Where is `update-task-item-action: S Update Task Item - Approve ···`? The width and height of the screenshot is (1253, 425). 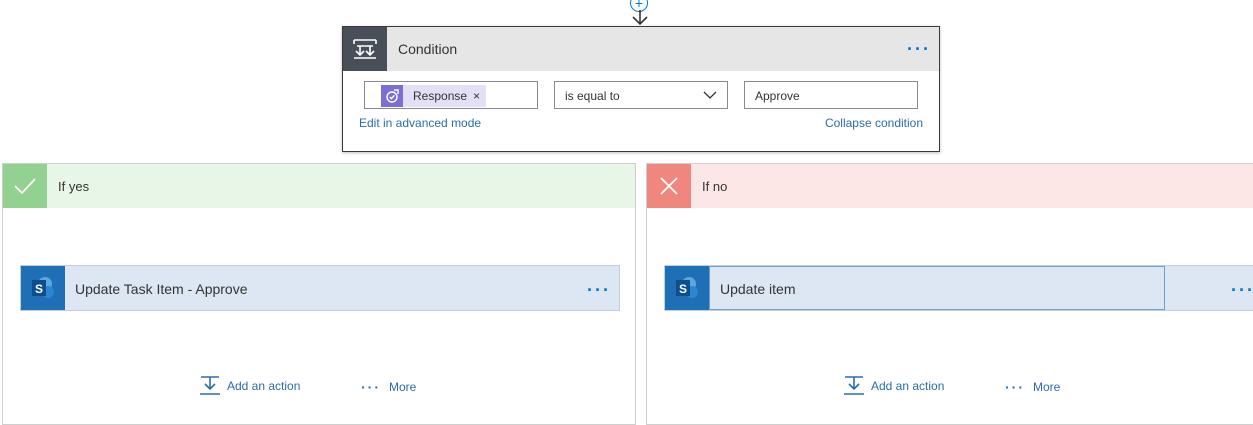
update-task-item-action: S Update Task Item - Approve ··· is located at coordinates (320, 288).